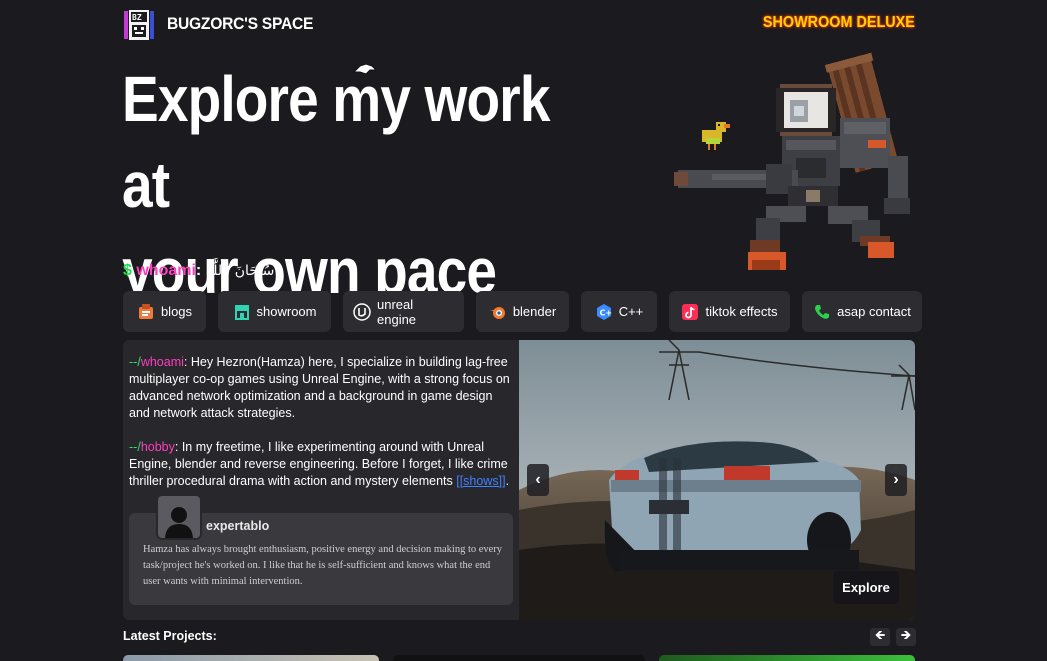 This screenshot has width=1047, height=661. Describe the element at coordinates (162, 362) in the screenshot. I see `bio-whoami-tag: whoami` at that location.